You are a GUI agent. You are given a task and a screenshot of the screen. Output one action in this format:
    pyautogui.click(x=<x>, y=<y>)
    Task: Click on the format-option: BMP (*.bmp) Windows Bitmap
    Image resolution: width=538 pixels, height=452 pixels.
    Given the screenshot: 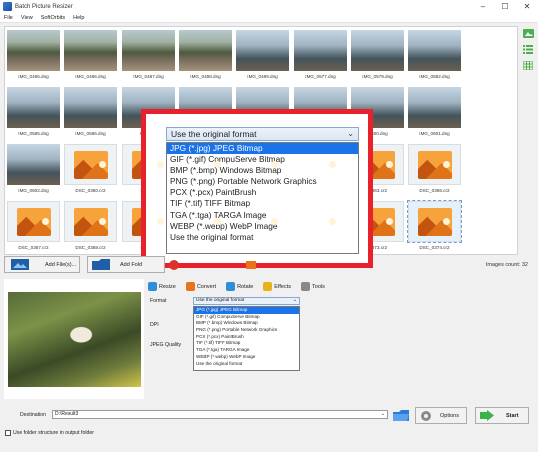 What is the action you would take?
    pyautogui.click(x=246, y=323)
    